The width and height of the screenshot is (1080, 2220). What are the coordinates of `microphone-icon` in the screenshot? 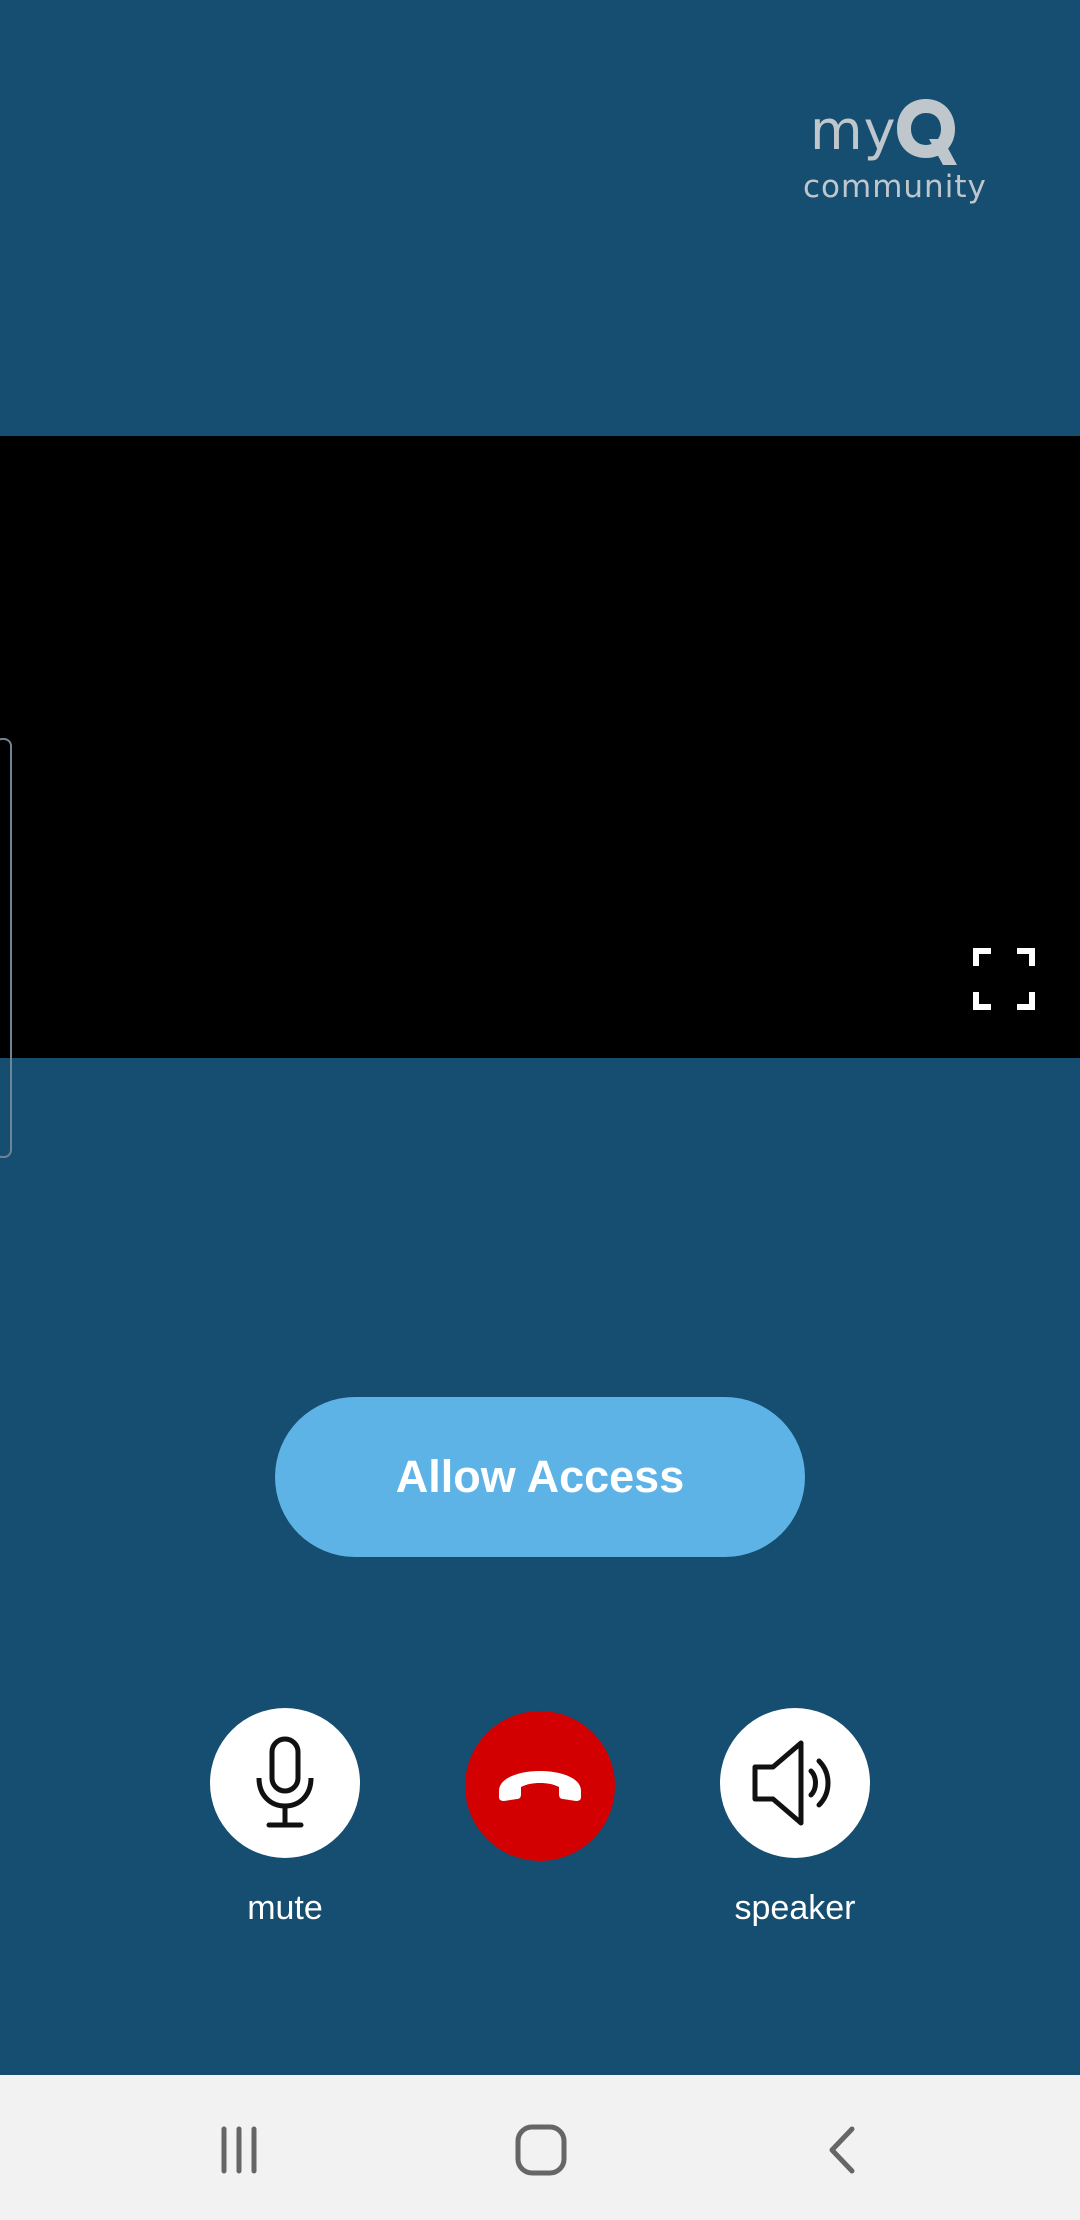 It's located at (285, 1782).